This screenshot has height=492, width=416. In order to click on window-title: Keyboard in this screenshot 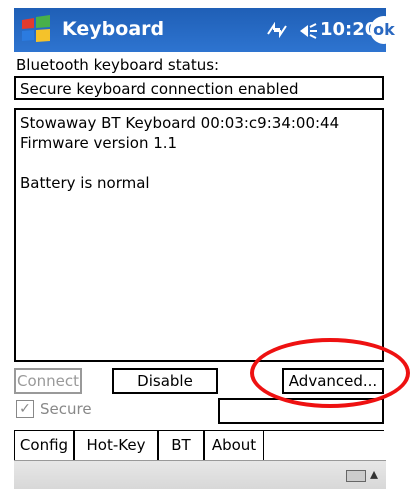, I will do `click(113, 29)`.